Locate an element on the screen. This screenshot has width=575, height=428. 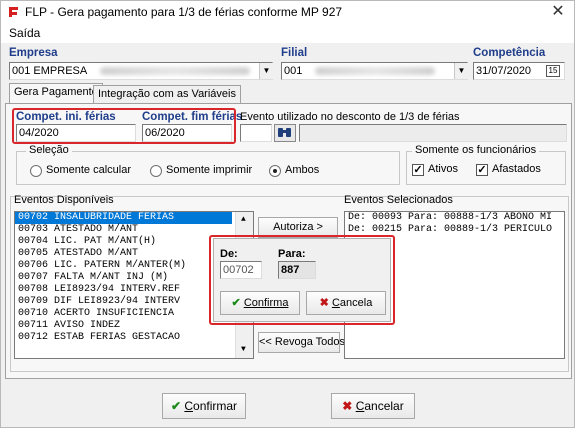
highlight-popup is located at coordinates (302, 280).